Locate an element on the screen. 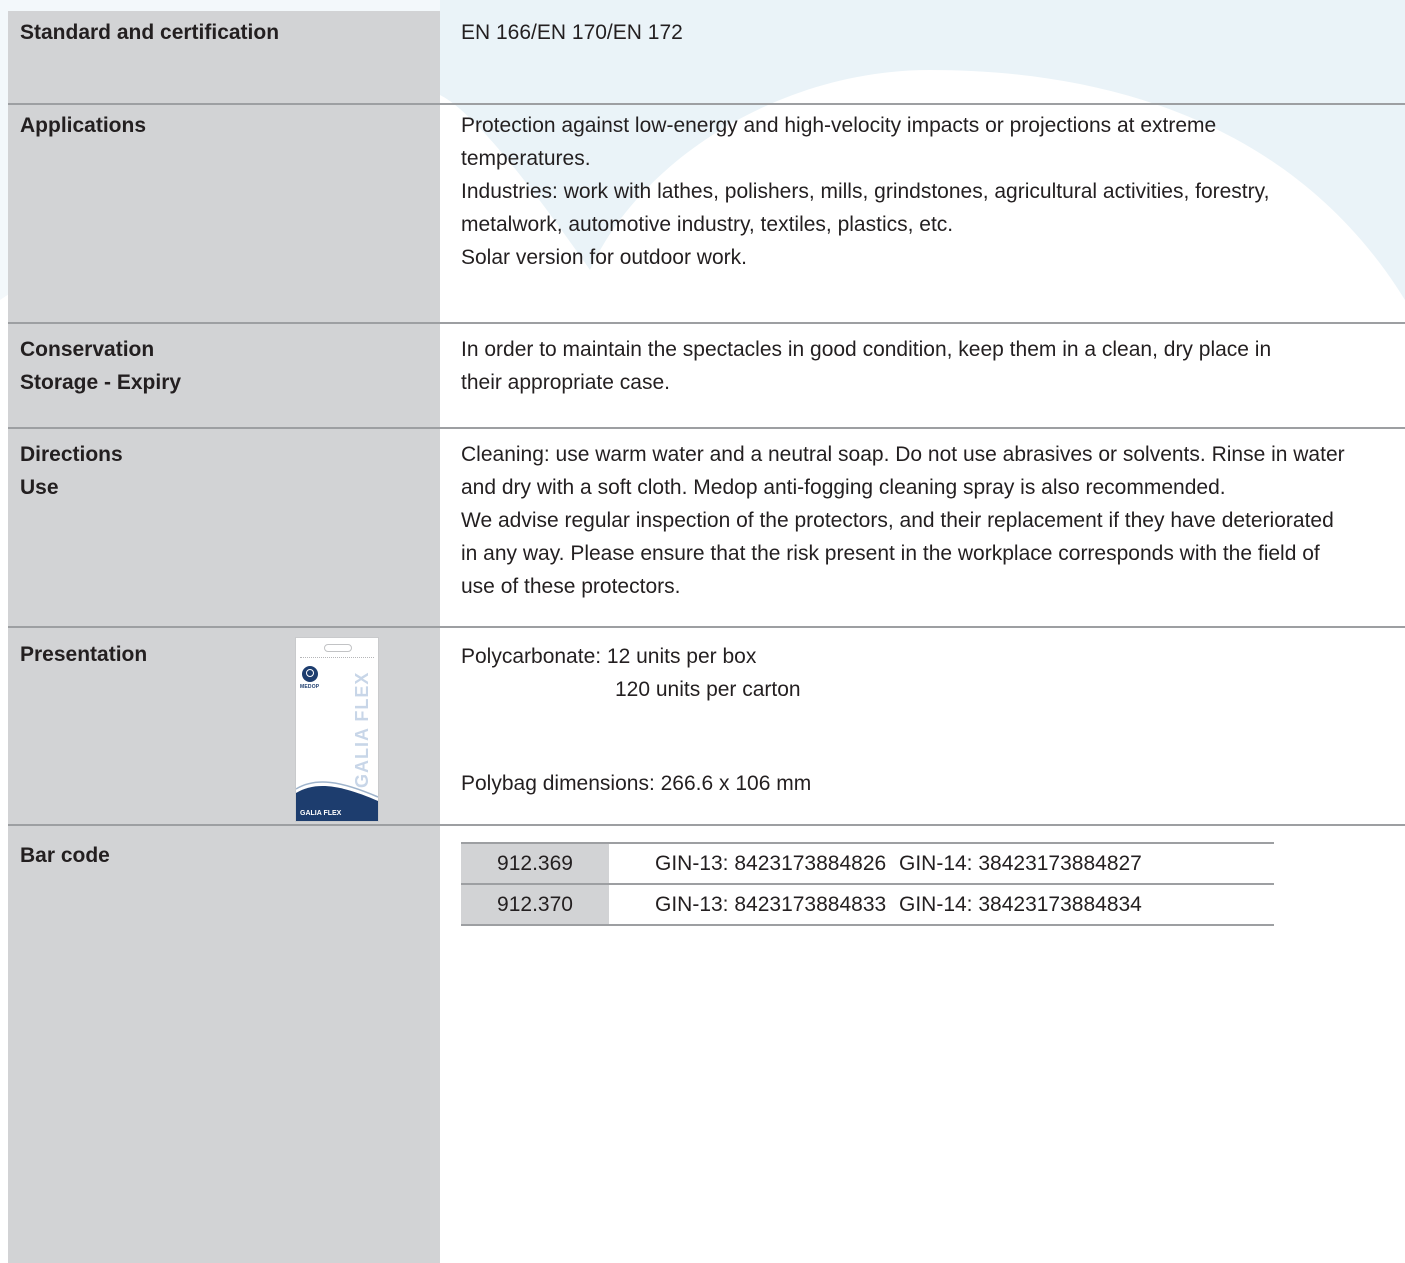 The width and height of the screenshot is (1405, 1263). value-standard: EN 166/EN 170/EN 172 is located at coordinates (572, 32).